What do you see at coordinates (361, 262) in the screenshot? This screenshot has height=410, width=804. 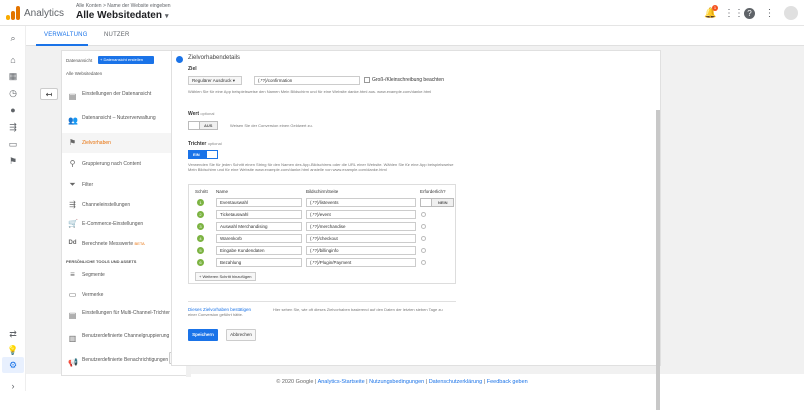 I see `step-page-input: (.*?)/Plugin/Payment` at bounding box center [361, 262].